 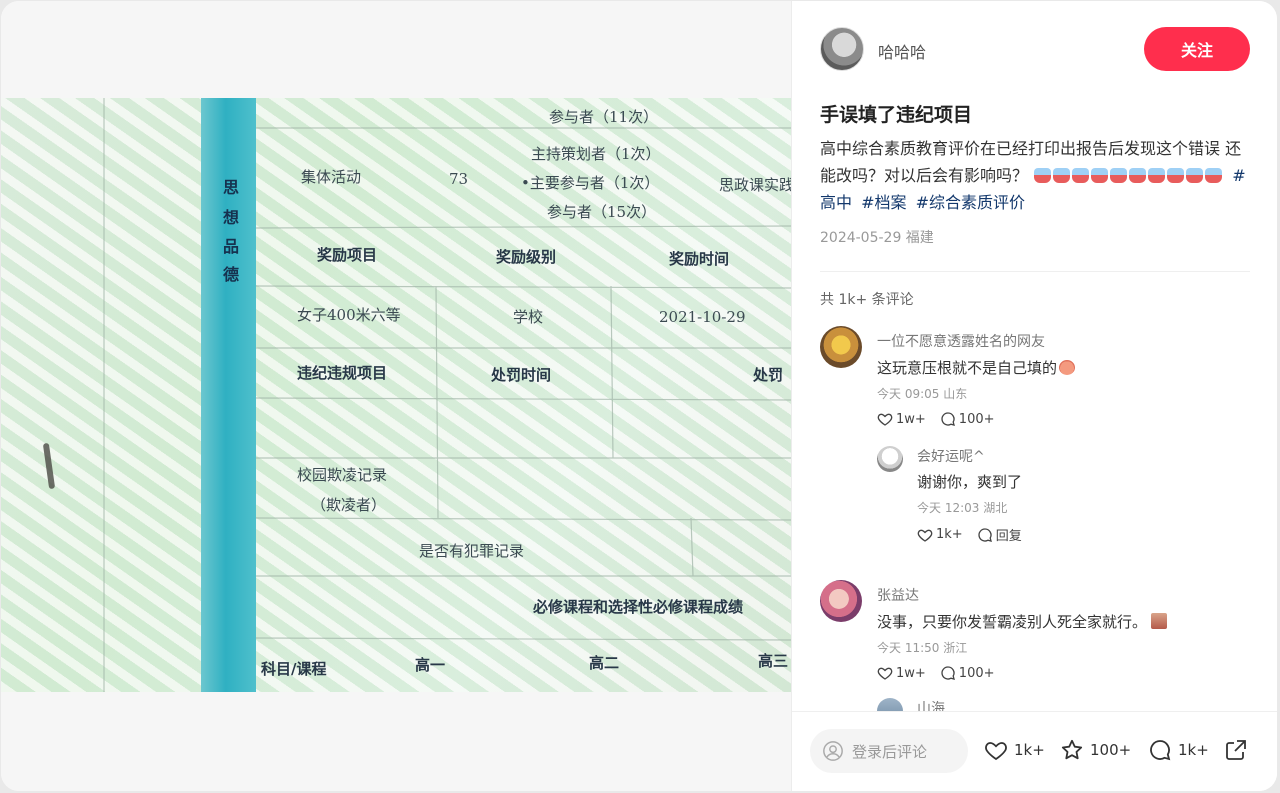 I want to click on interaction-bar: 登录后评论 1k+ 100+ 1k+, so click(x=1034, y=751).